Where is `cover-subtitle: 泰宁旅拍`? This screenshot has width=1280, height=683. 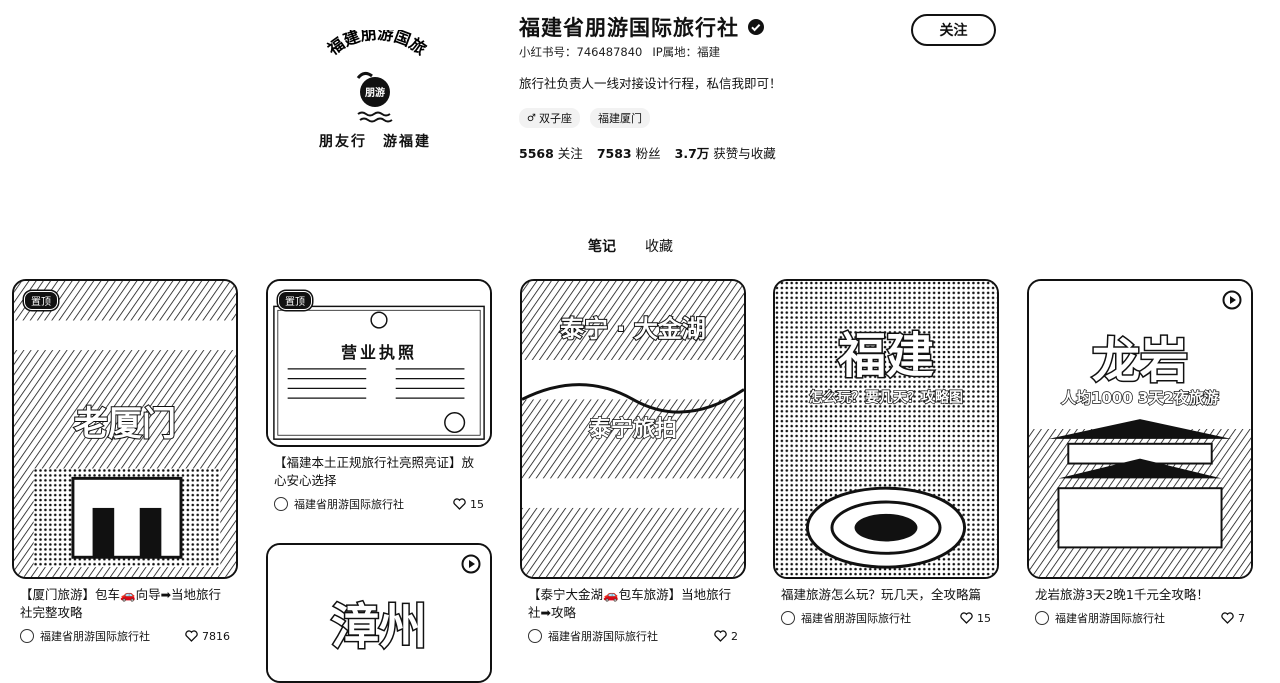
cover-subtitle: 泰宁旅拍 is located at coordinates (632, 429).